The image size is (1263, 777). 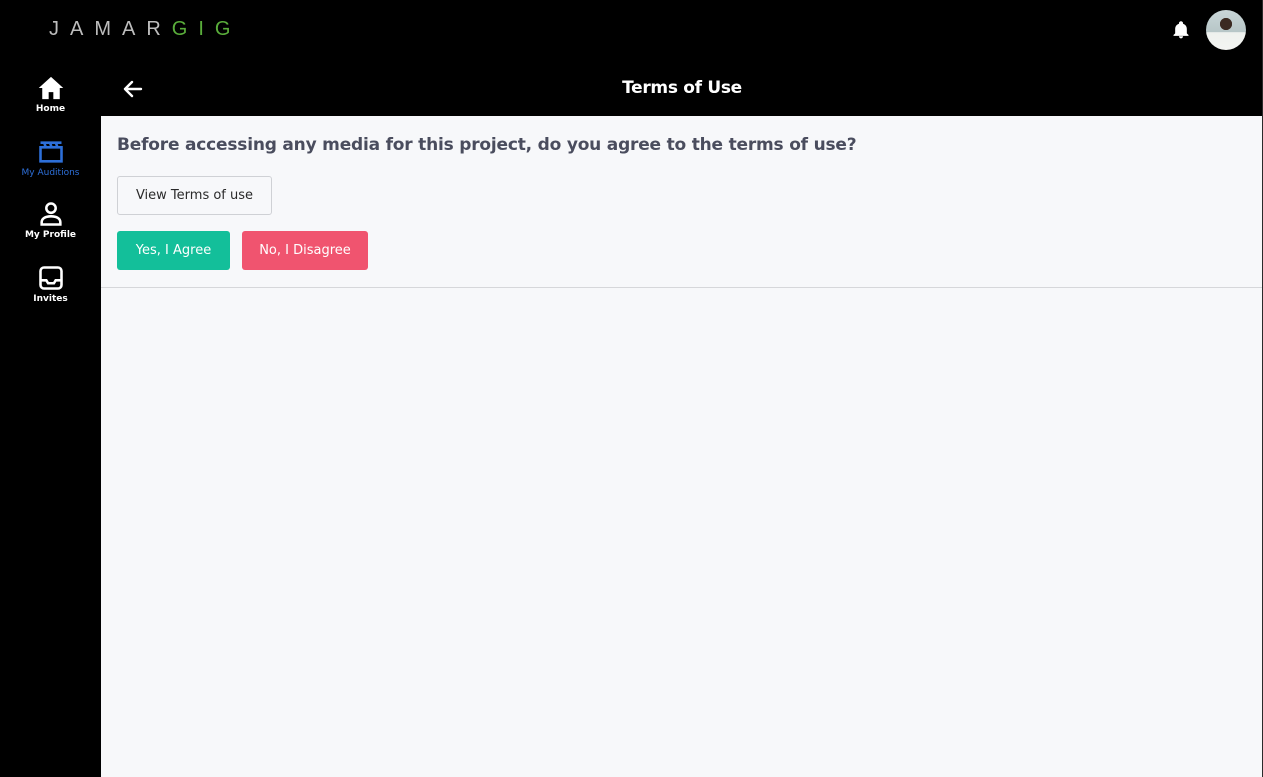 I want to click on agree-button: Yes, I Agree, so click(x=173, y=250).